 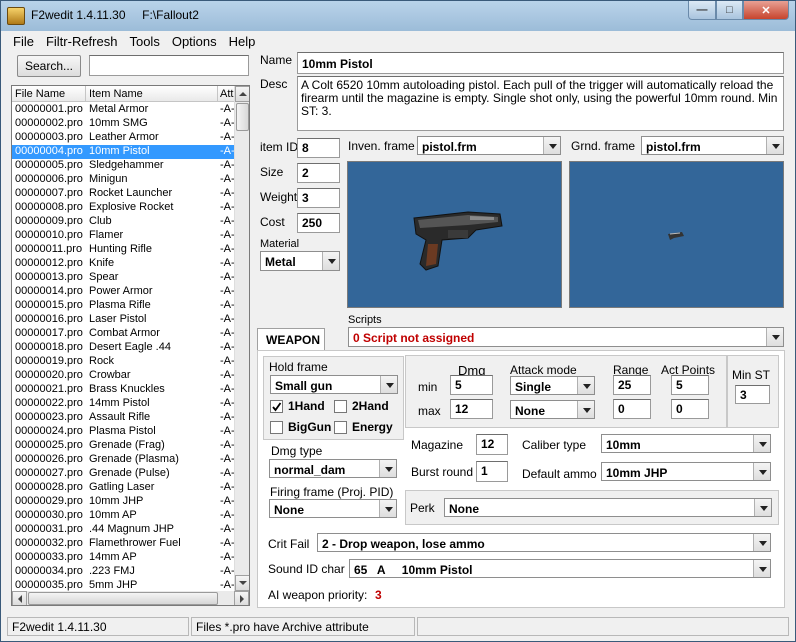 I want to click on item-name-cell: Rock, so click(x=102, y=361).